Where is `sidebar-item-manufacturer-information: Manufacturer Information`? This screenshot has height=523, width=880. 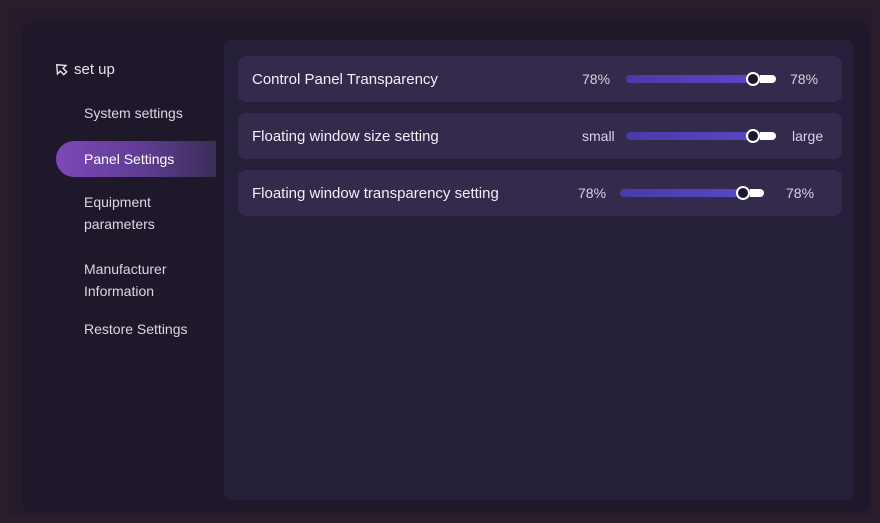
sidebar-item-manufacturer-information: Manufacturer Information is located at coordinates (149, 280).